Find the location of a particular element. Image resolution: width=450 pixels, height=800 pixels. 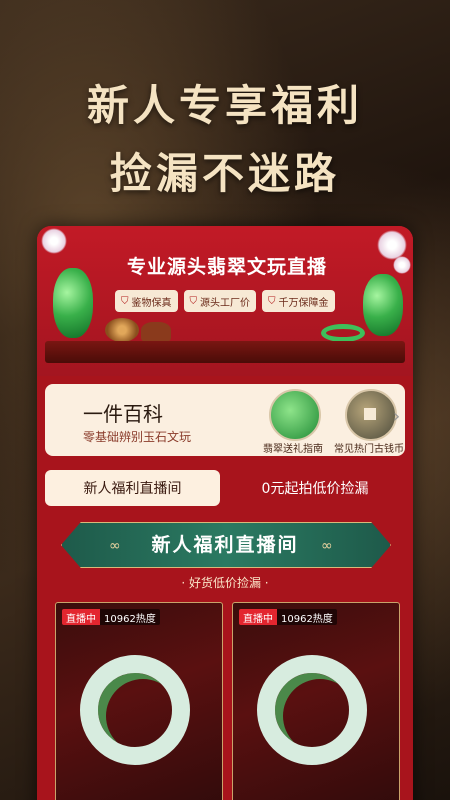

teapot-image is located at coordinates (156, 332).